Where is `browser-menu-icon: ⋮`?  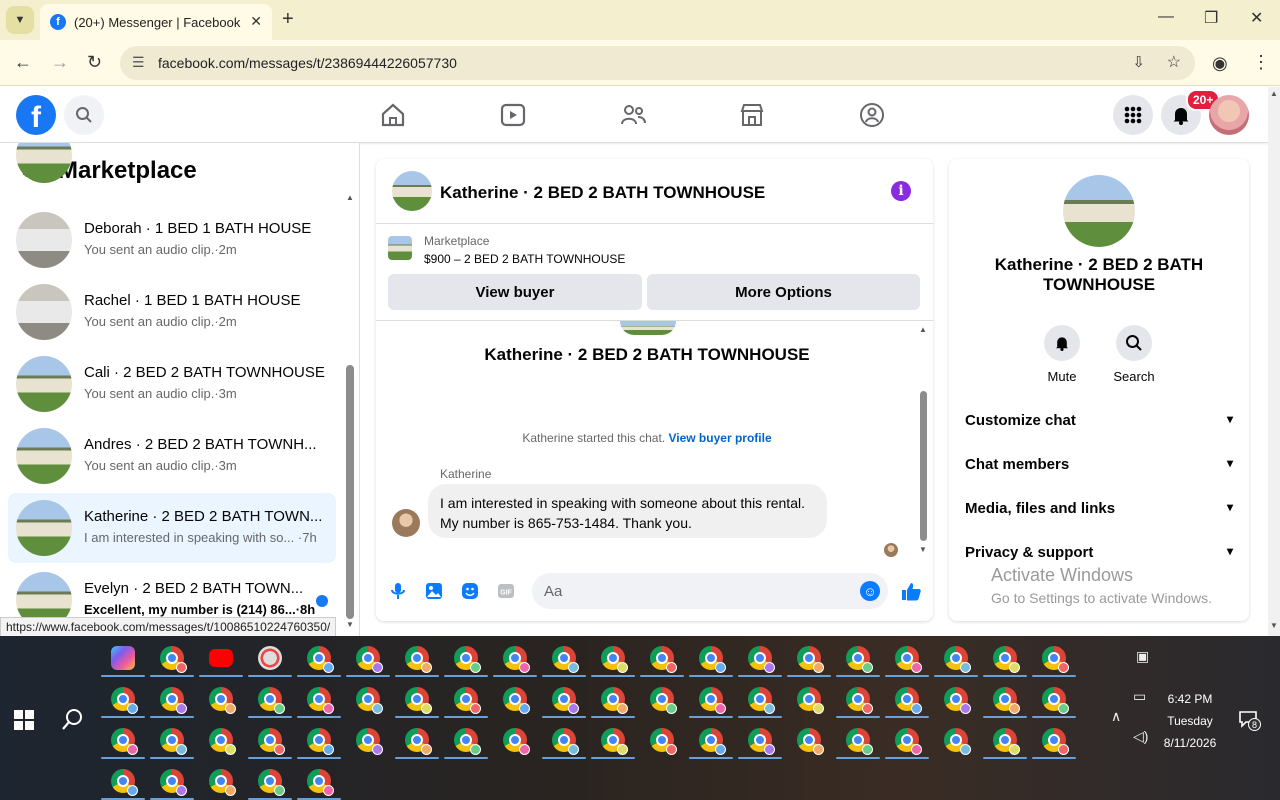
browser-menu-icon: ⋮ is located at coordinates (1261, 62).